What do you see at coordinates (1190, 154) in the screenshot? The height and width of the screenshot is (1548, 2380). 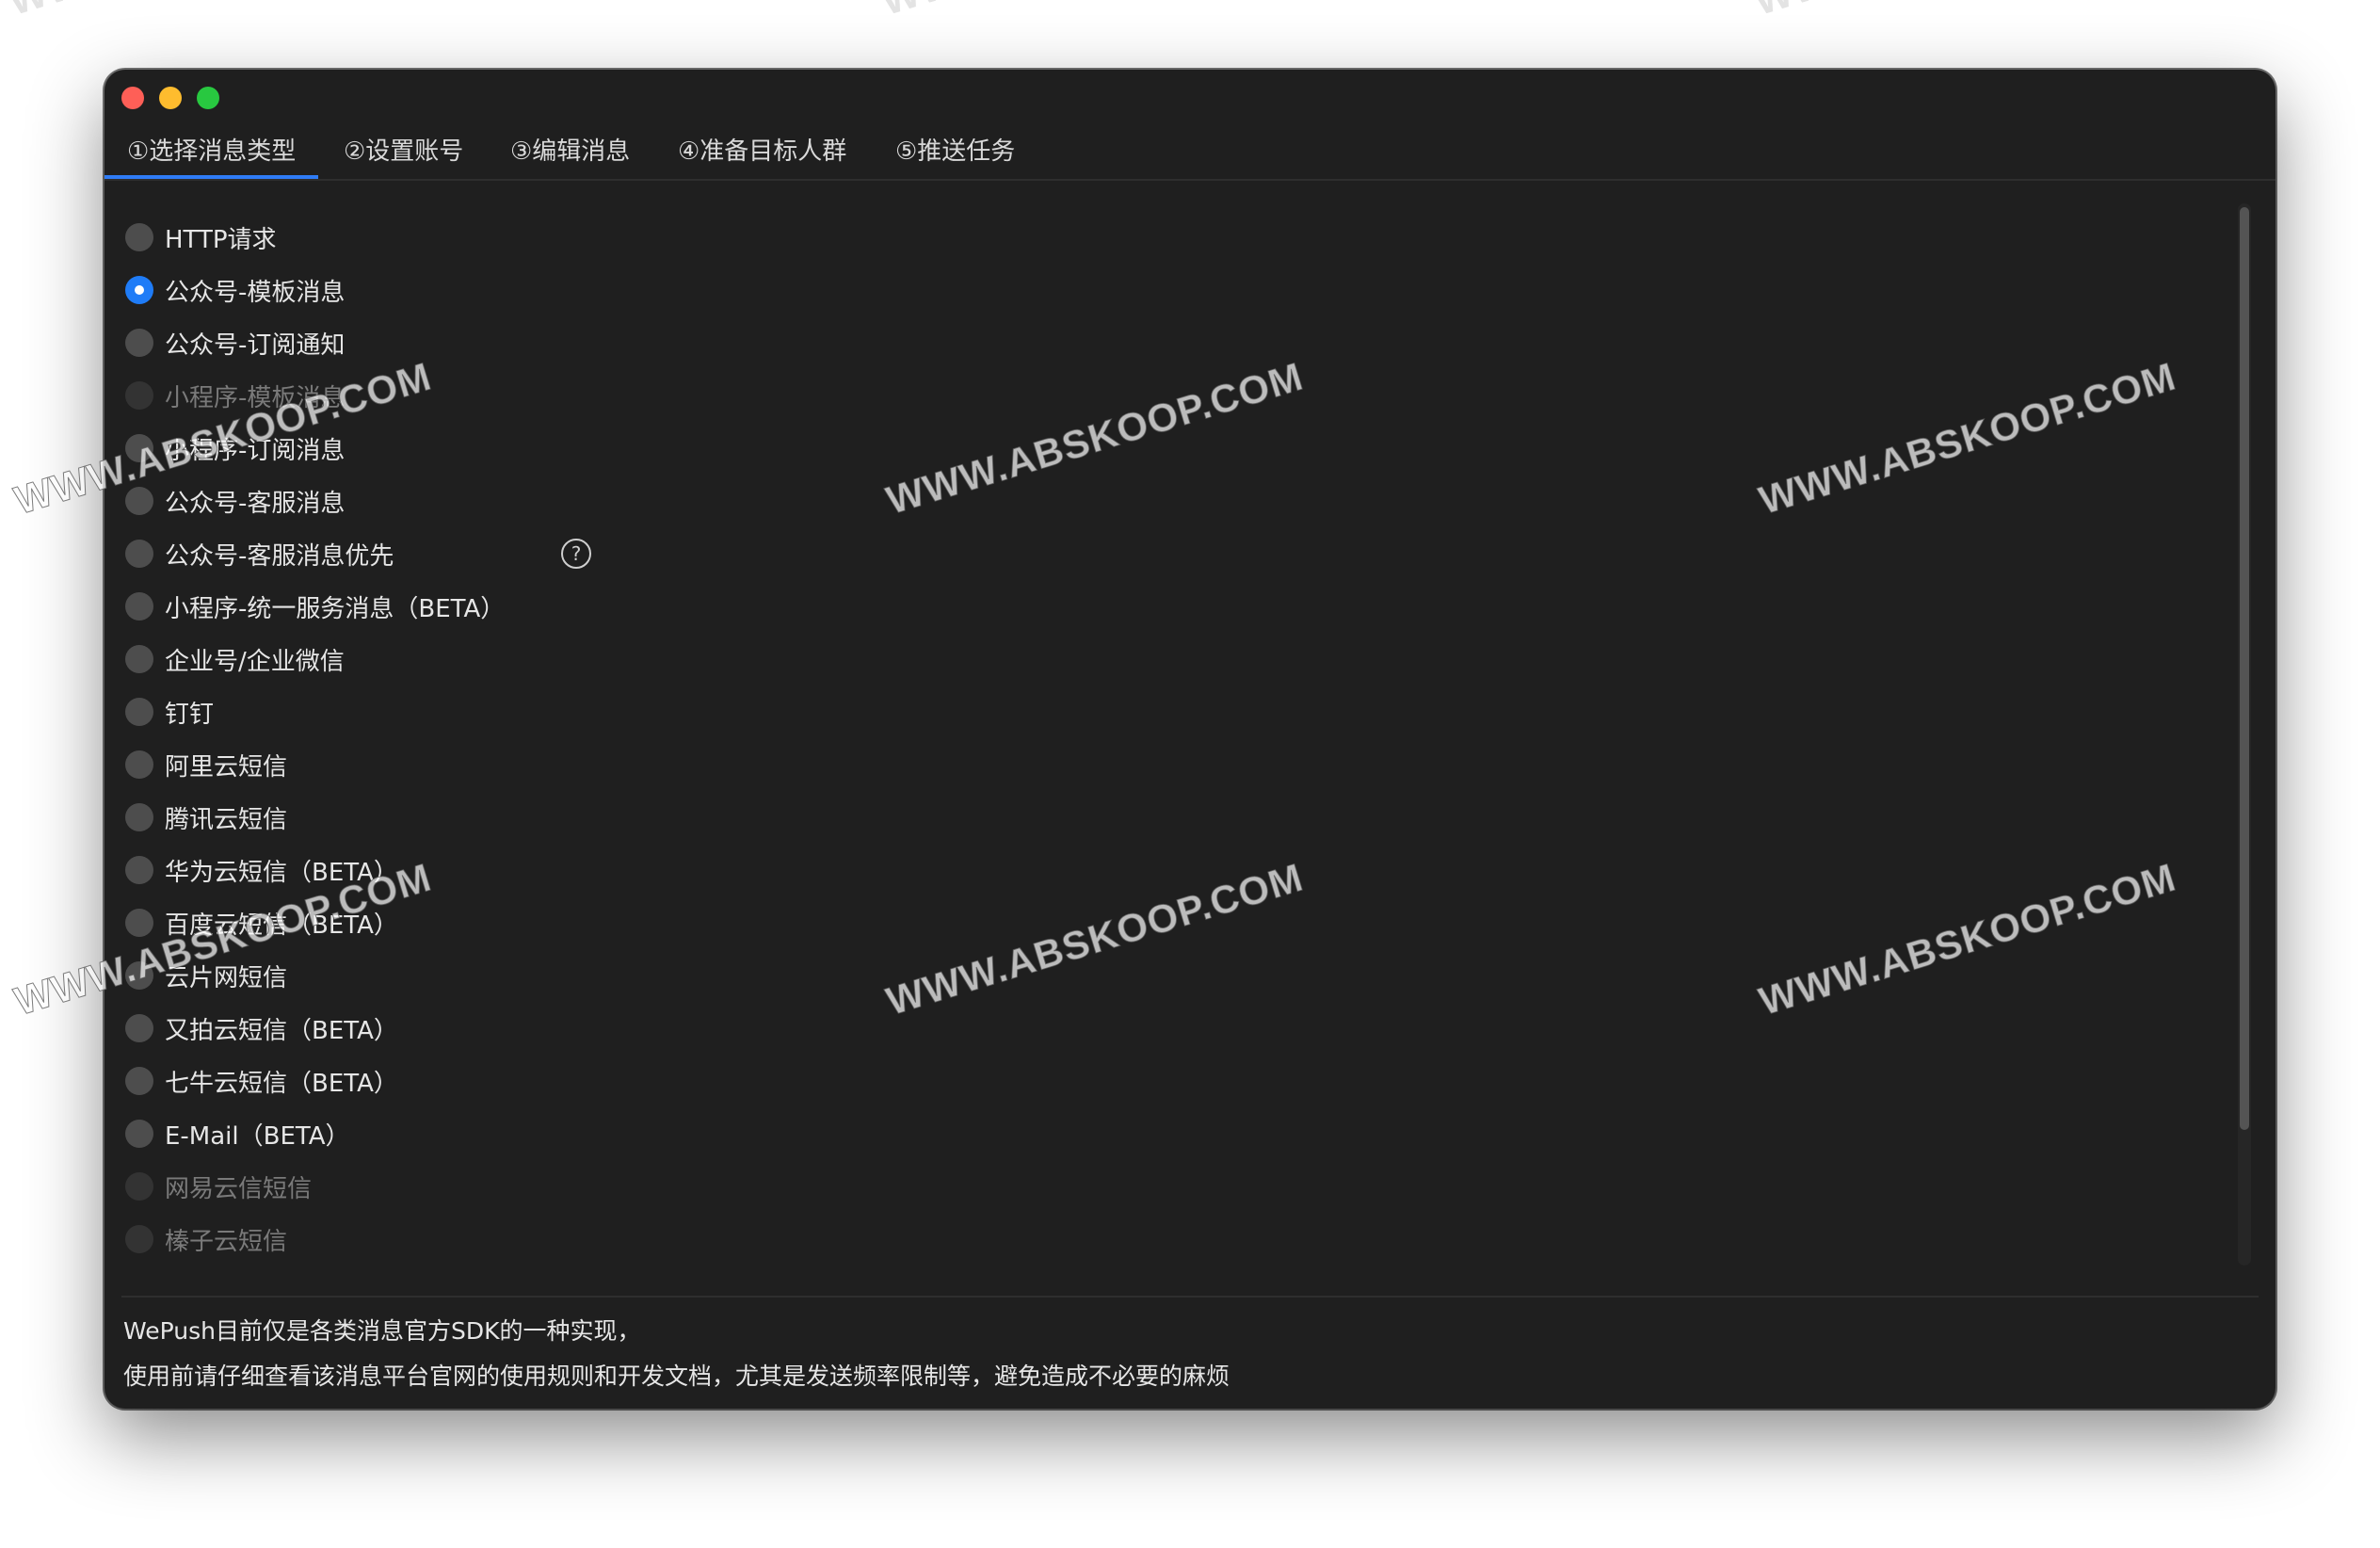 I see `step-tab-bar: ①选择消息类型 ②设置账号 ③编辑消息 ④准备目标人群 ⑤推送任务` at bounding box center [1190, 154].